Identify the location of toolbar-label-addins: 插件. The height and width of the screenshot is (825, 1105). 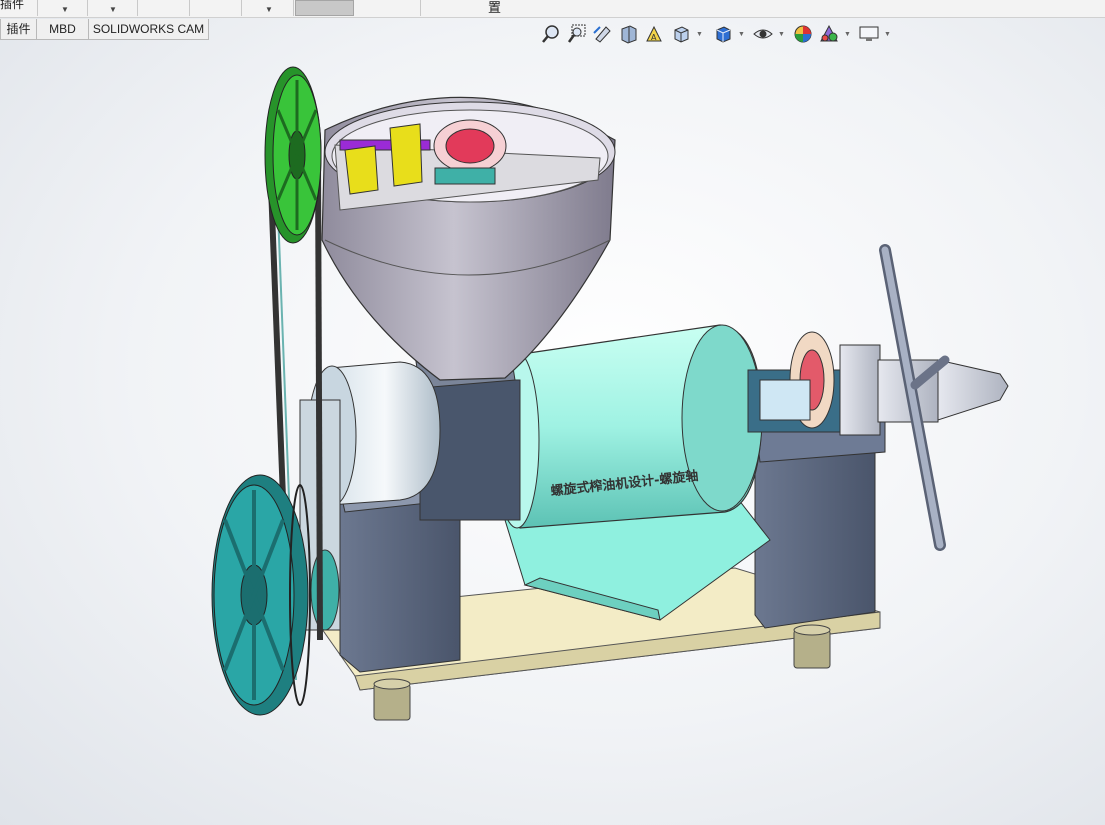
(12, 5).